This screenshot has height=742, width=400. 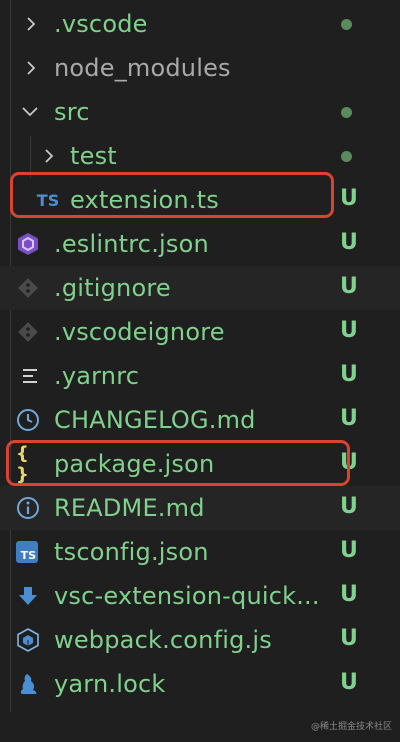 I want to click on tree-item-label: .eslintrc.json, so click(x=131, y=244).